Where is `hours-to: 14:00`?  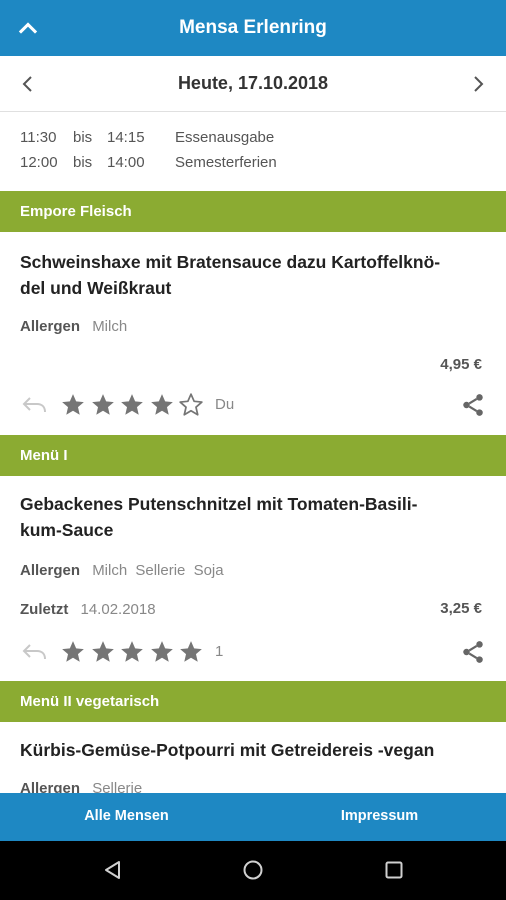
hours-to: 14:00 is located at coordinates (126, 162).